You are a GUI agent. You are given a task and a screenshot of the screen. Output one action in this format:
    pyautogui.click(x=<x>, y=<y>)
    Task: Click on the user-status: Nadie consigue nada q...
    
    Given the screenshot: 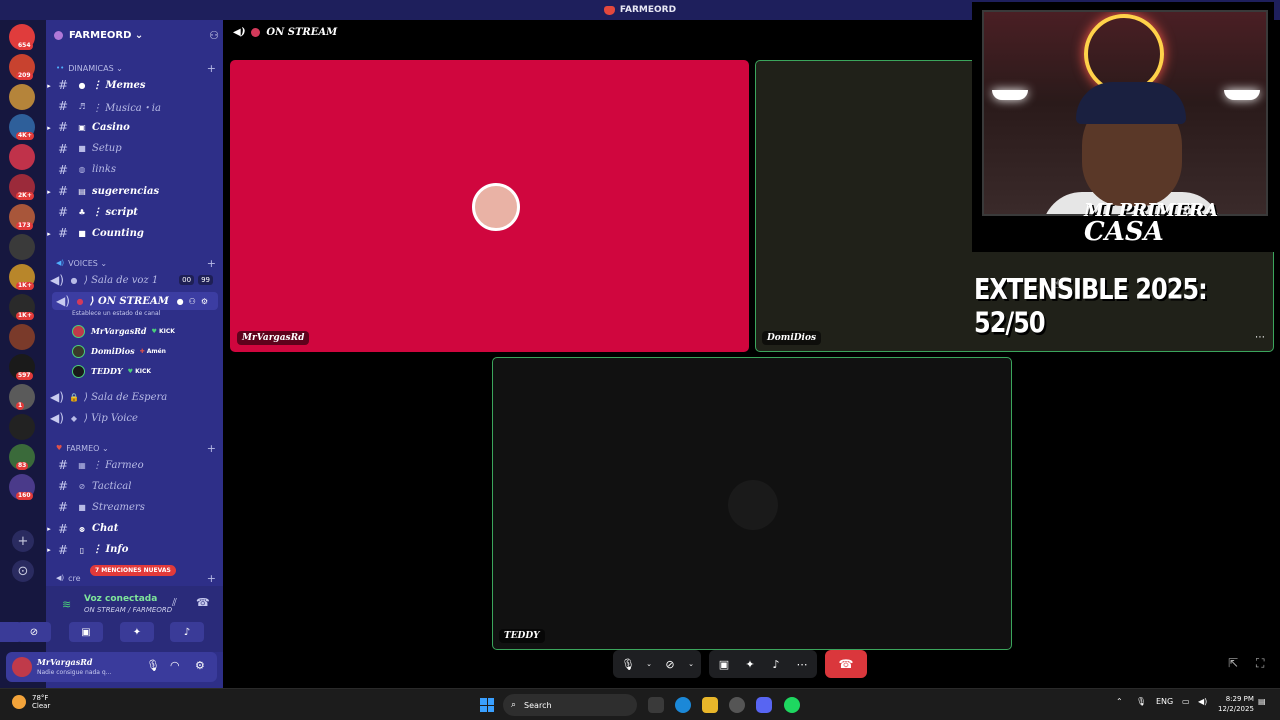 What is the action you would take?
    pyautogui.click(x=74, y=672)
    